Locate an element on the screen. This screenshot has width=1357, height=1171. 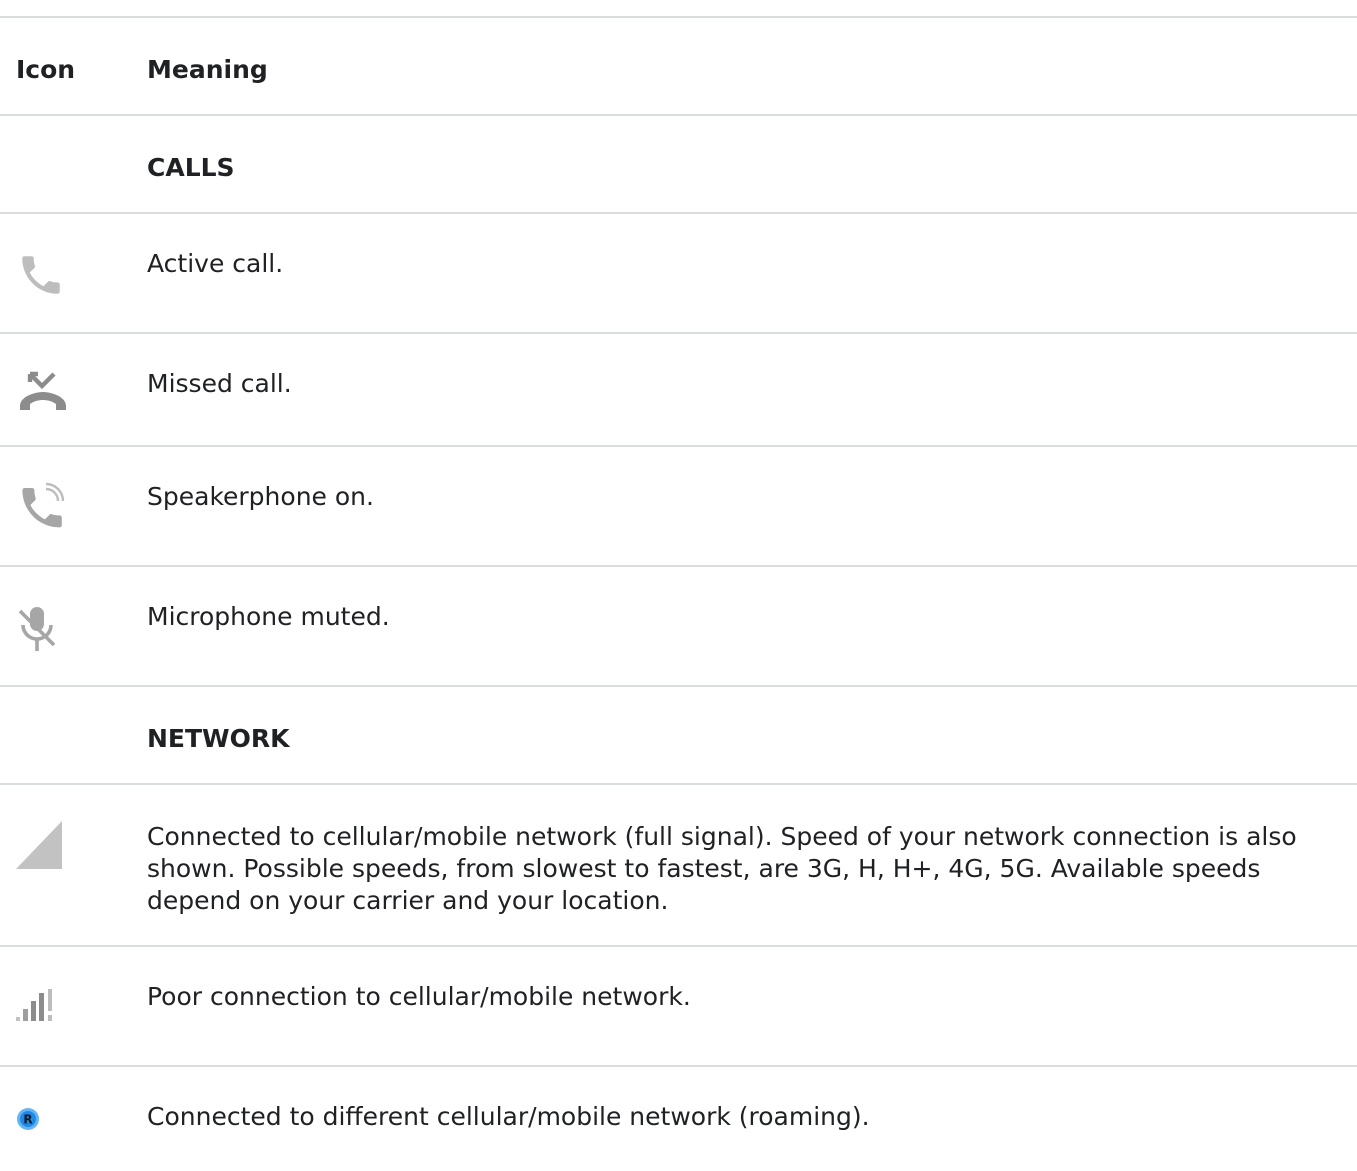
table-row: Microphone muted. is located at coordinates (678, 625).